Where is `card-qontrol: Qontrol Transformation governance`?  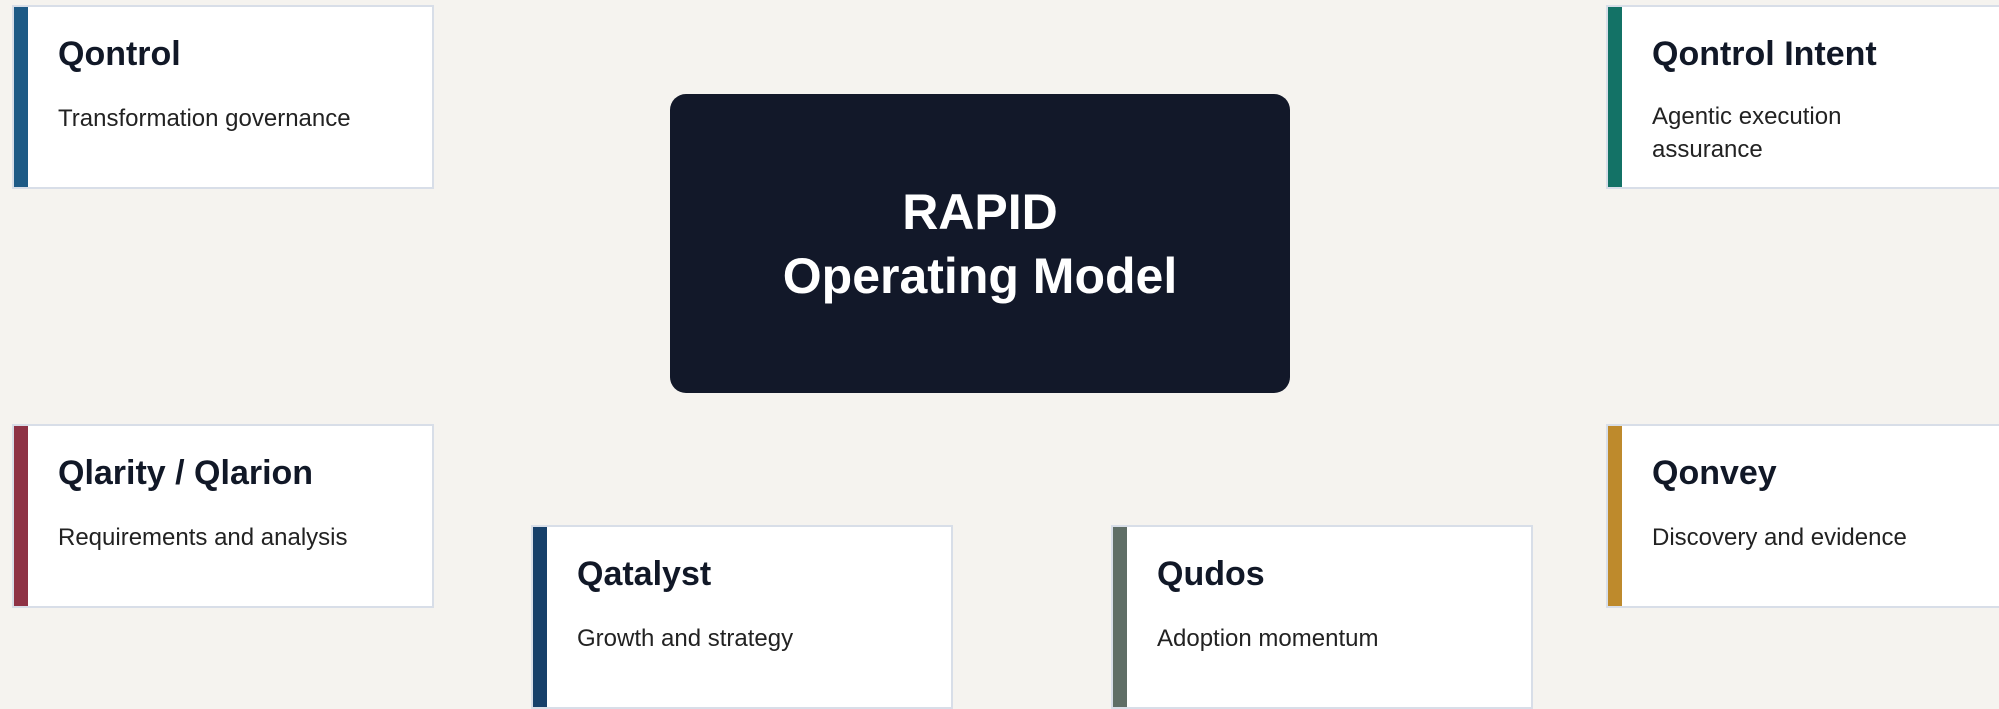 card-qontrol: Qontrol Transformation governance is located at coordinates (223, 97).